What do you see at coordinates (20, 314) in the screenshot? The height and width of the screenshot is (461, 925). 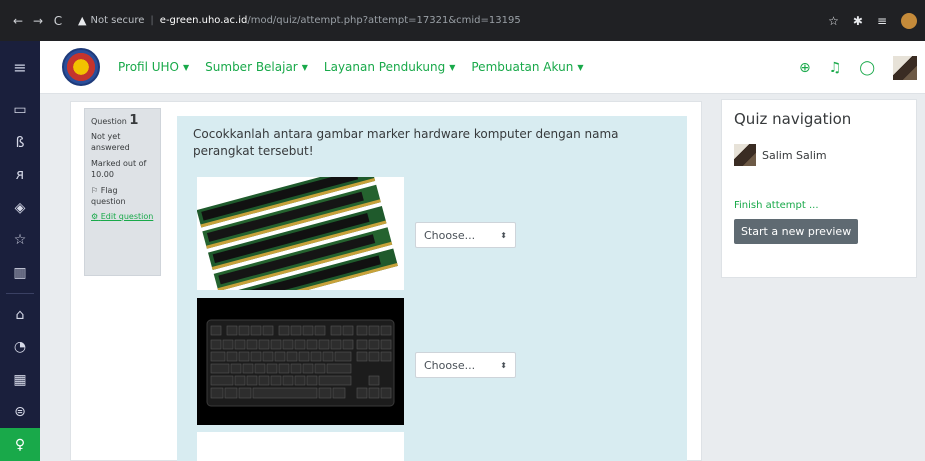 I see `home-icon: ⌂` at bounding box center [20, 314].